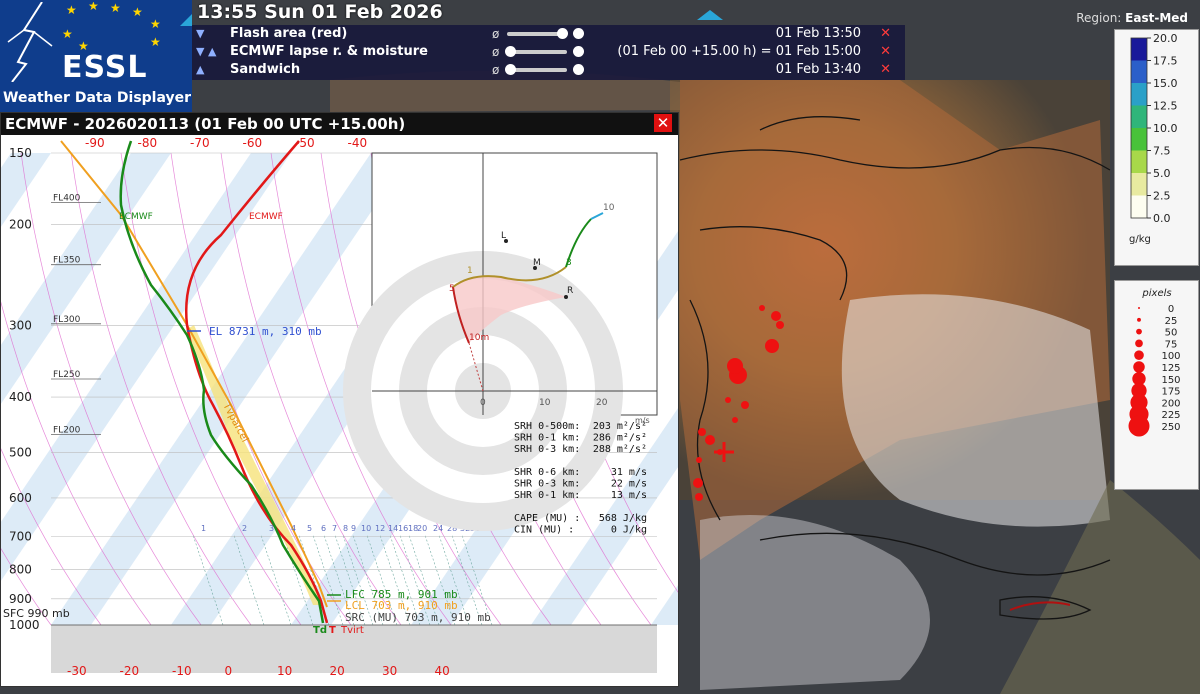  I want to click on layer-row-sandwich: ▲ Sandwich ø 01 Feb 13:40 ✕, so click(548, 70).